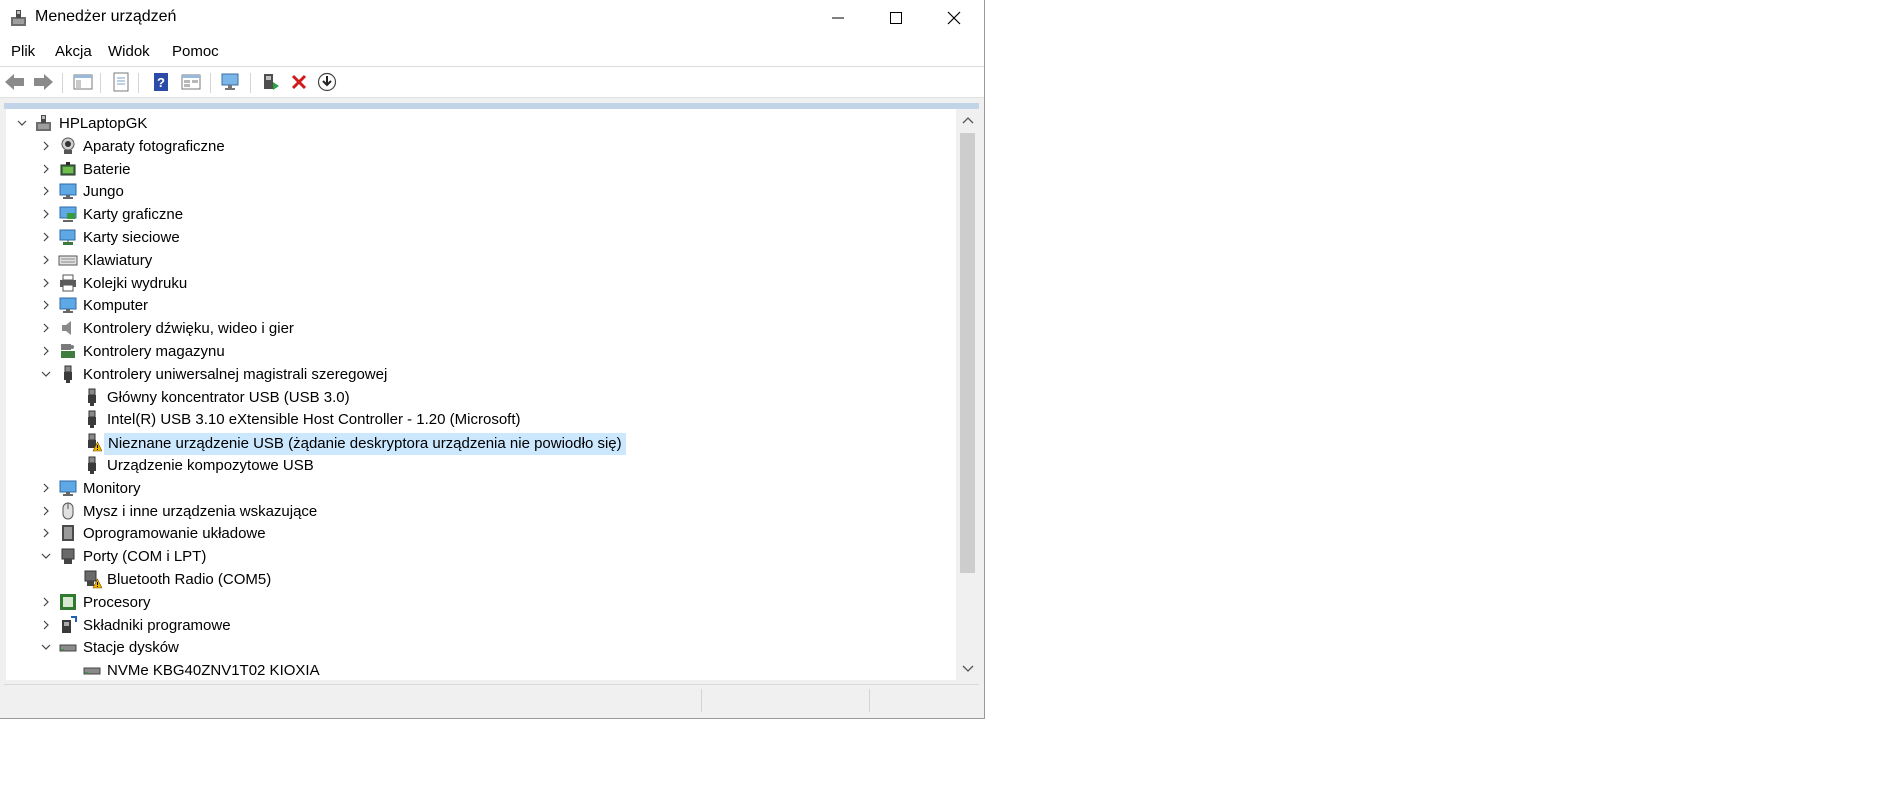 The height and width of the screenshot is (800, 1892). I want to click on back-icon, so click(14, 82).